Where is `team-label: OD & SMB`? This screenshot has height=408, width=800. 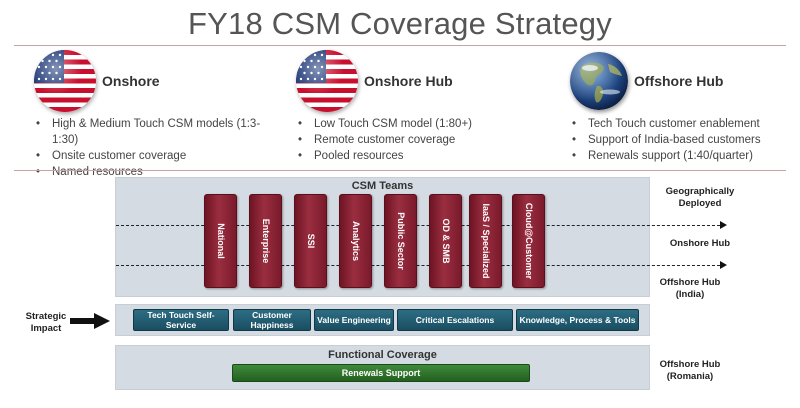 team-label: OD & SMB is located at coordinates (445, 241).